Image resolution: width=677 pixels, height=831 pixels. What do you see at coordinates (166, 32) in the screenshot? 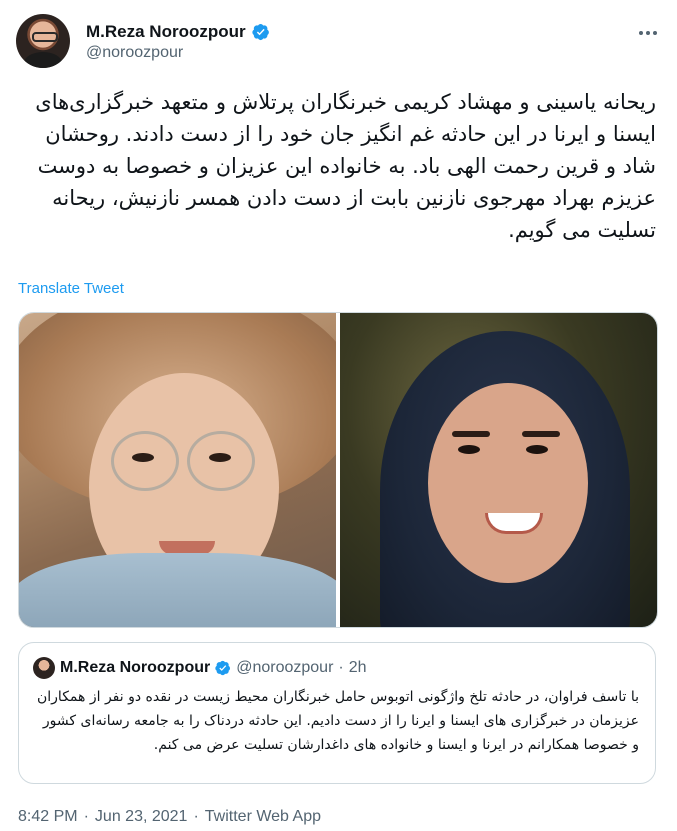
I see `author-name: M.Reza Noroozpour` at bounding box center [166, 32].